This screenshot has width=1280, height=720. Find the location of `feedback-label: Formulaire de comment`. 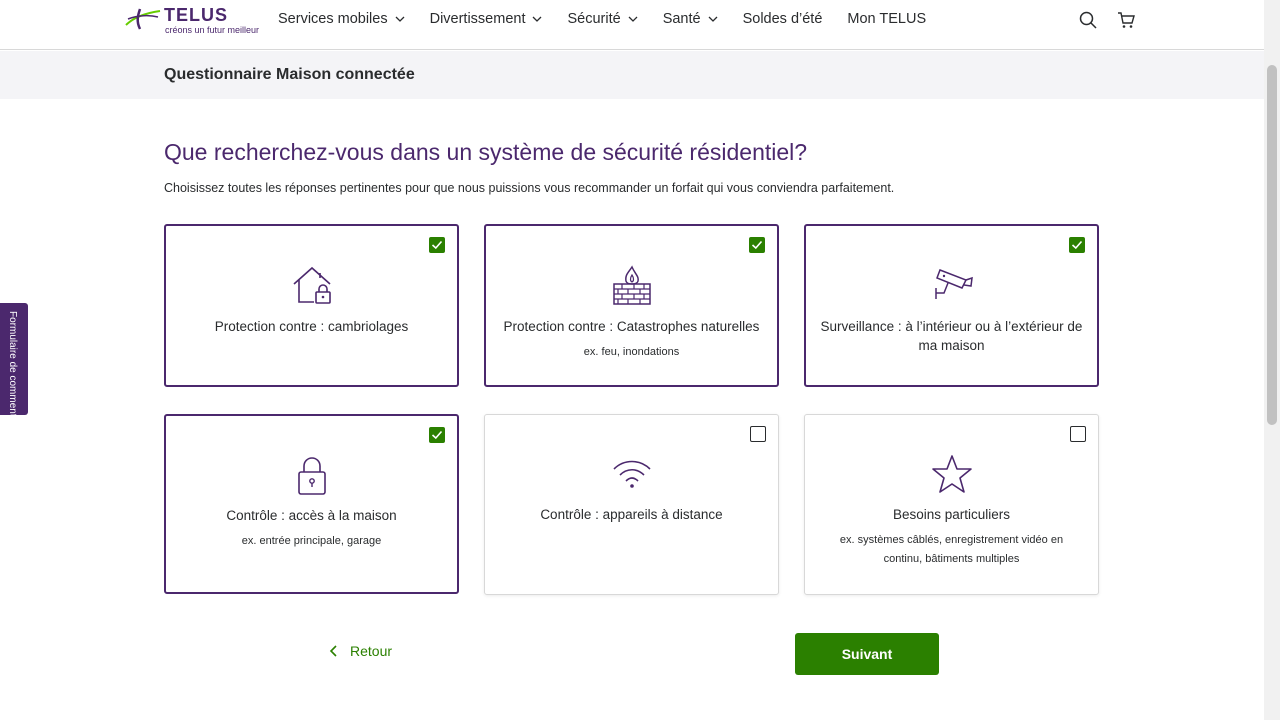

feedback-label: Formulaire de comment is located at coordinates (12, 364).